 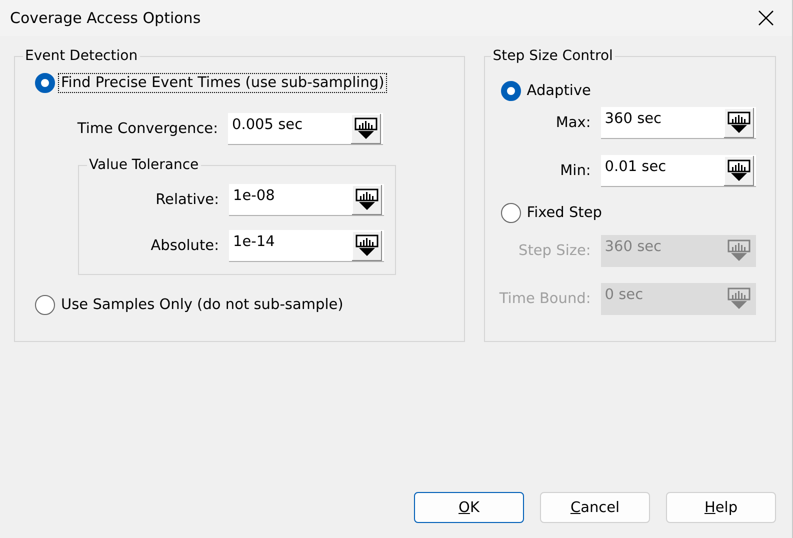 I want to click on radio-label: Fixed Step, so click(x=564, y=213).